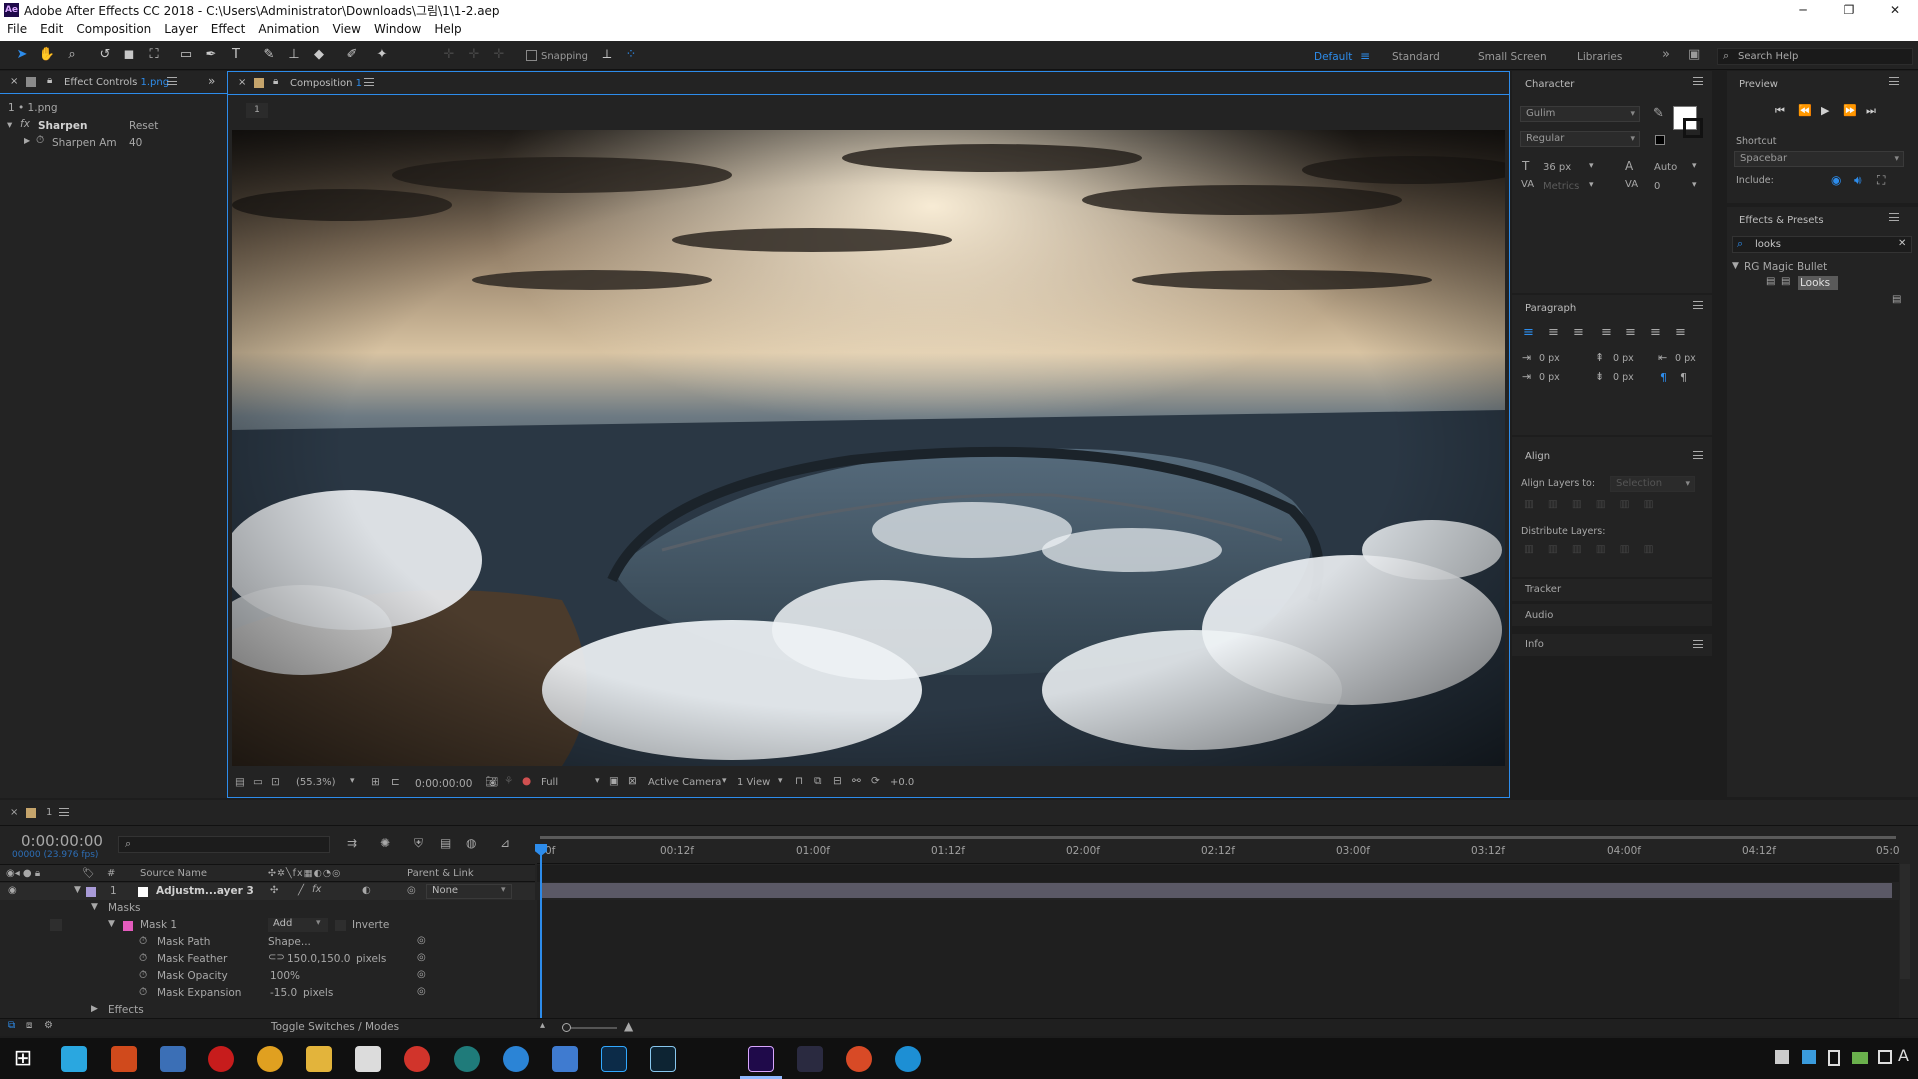  I want to click on effect-item-looks: Looks, so click(1818, 283).